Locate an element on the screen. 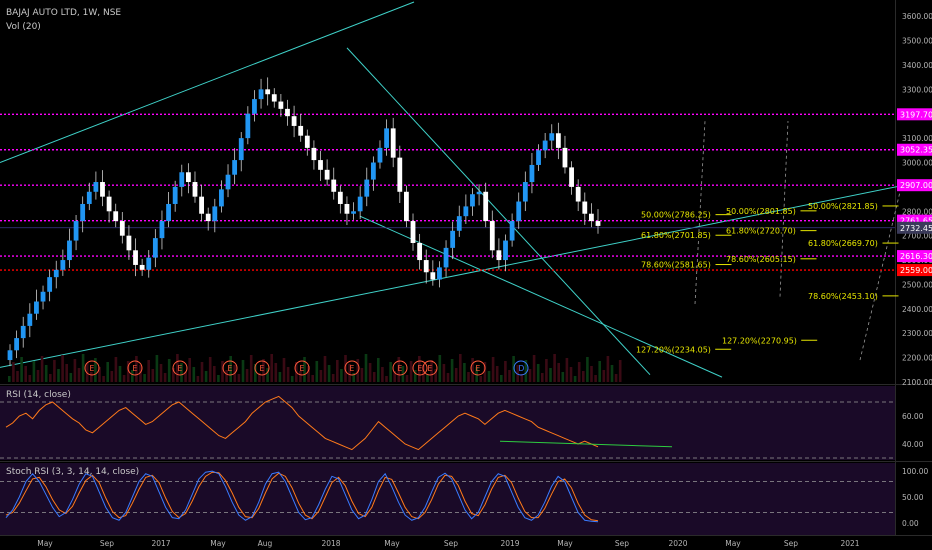 This screenshot has height=550, width=932. price-level-label: 2732.45 is located at coordinates (916, 228).